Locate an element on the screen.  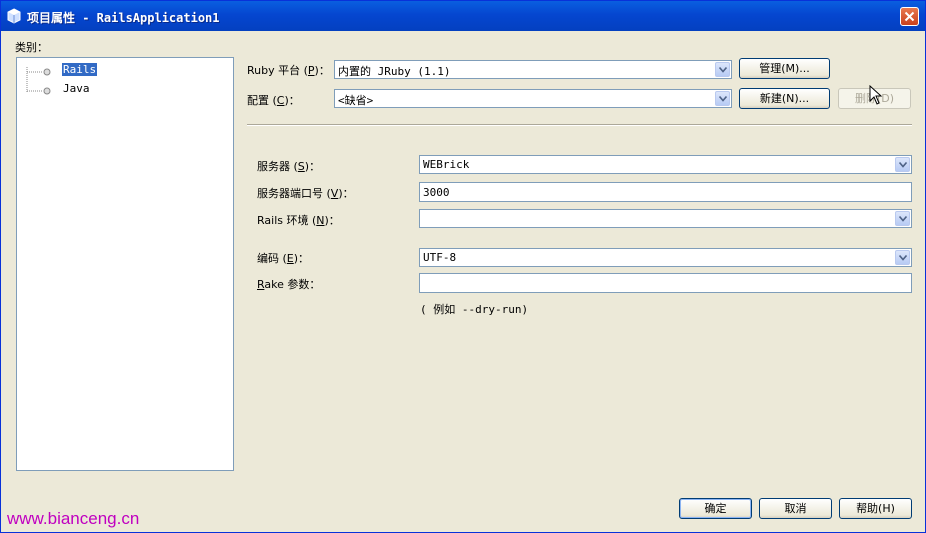
encoding-dropdown-button is located at coordinates (902, 257).